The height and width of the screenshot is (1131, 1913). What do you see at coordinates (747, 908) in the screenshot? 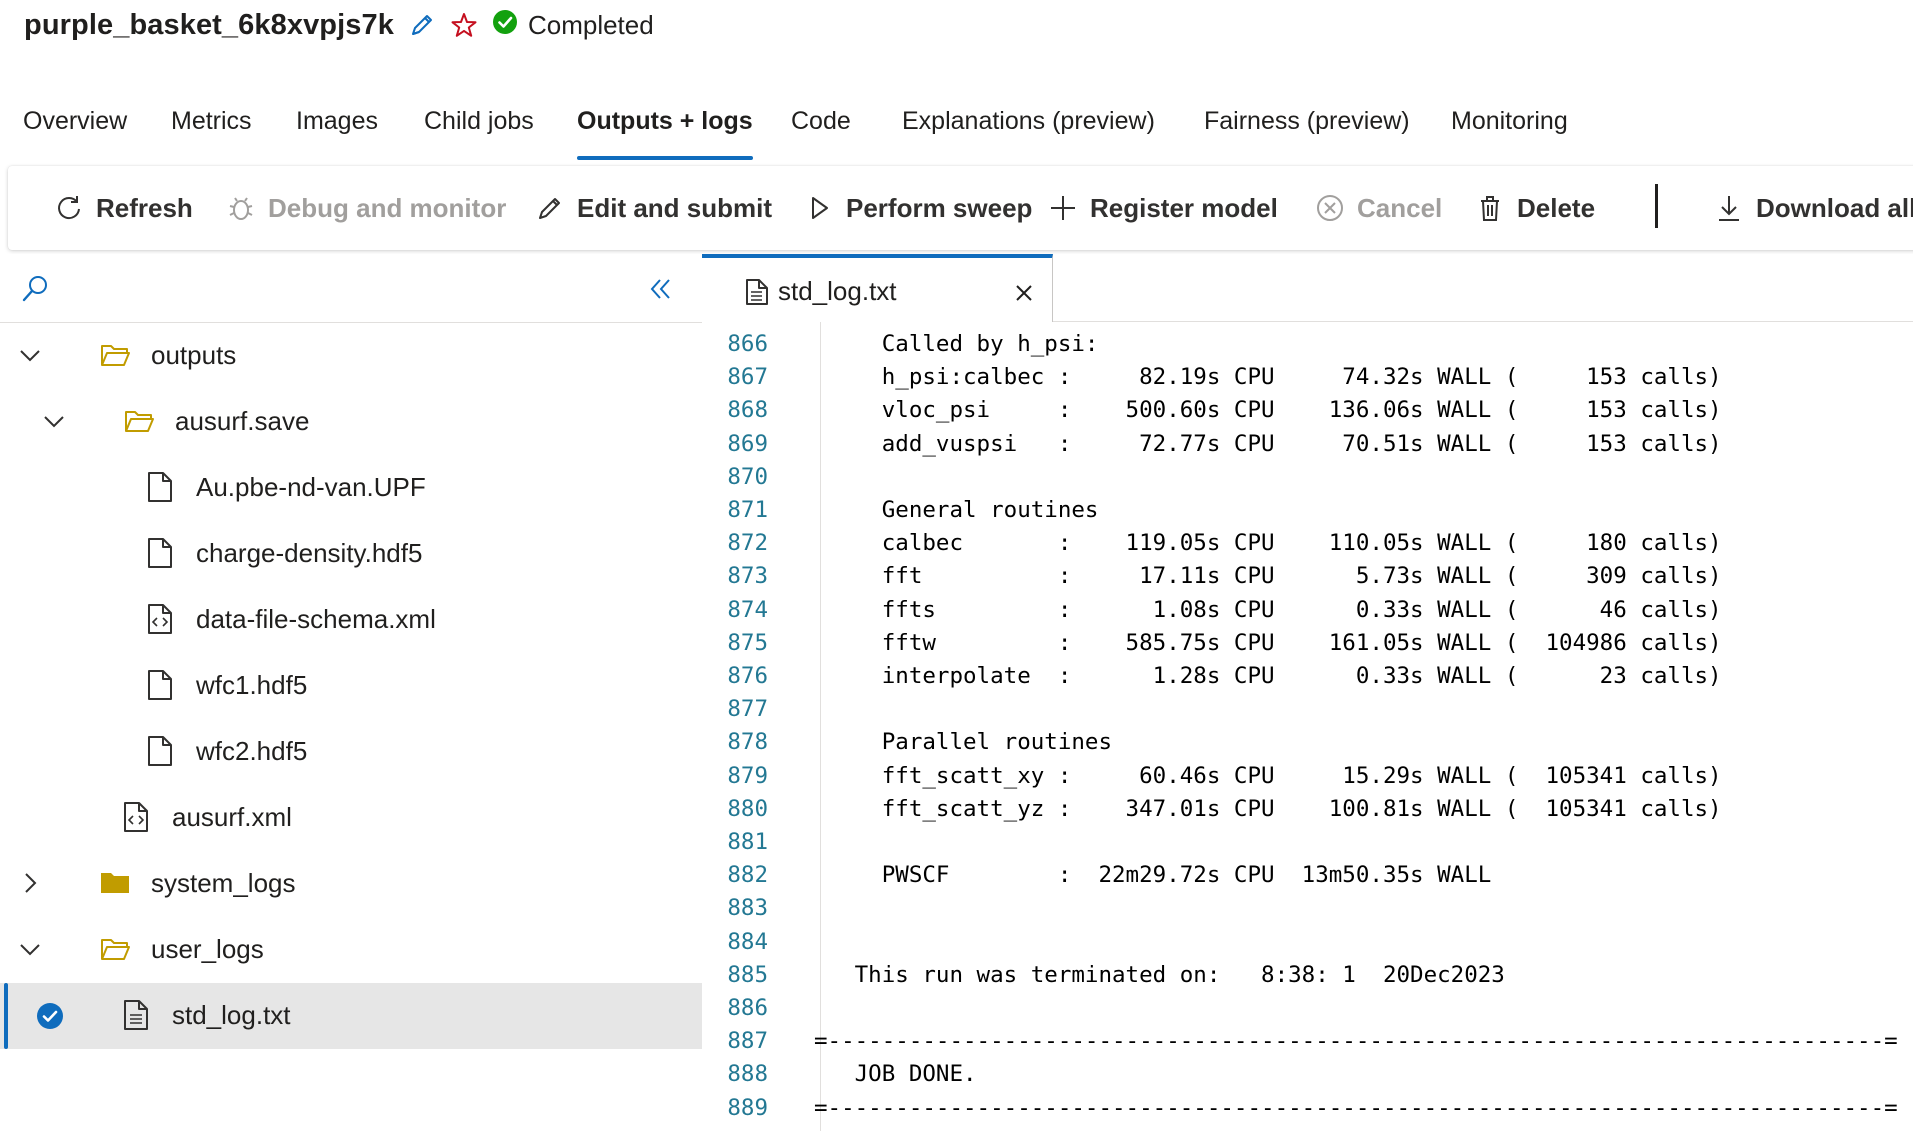
I see `line-number: 883` at bounding box center [747, 908].